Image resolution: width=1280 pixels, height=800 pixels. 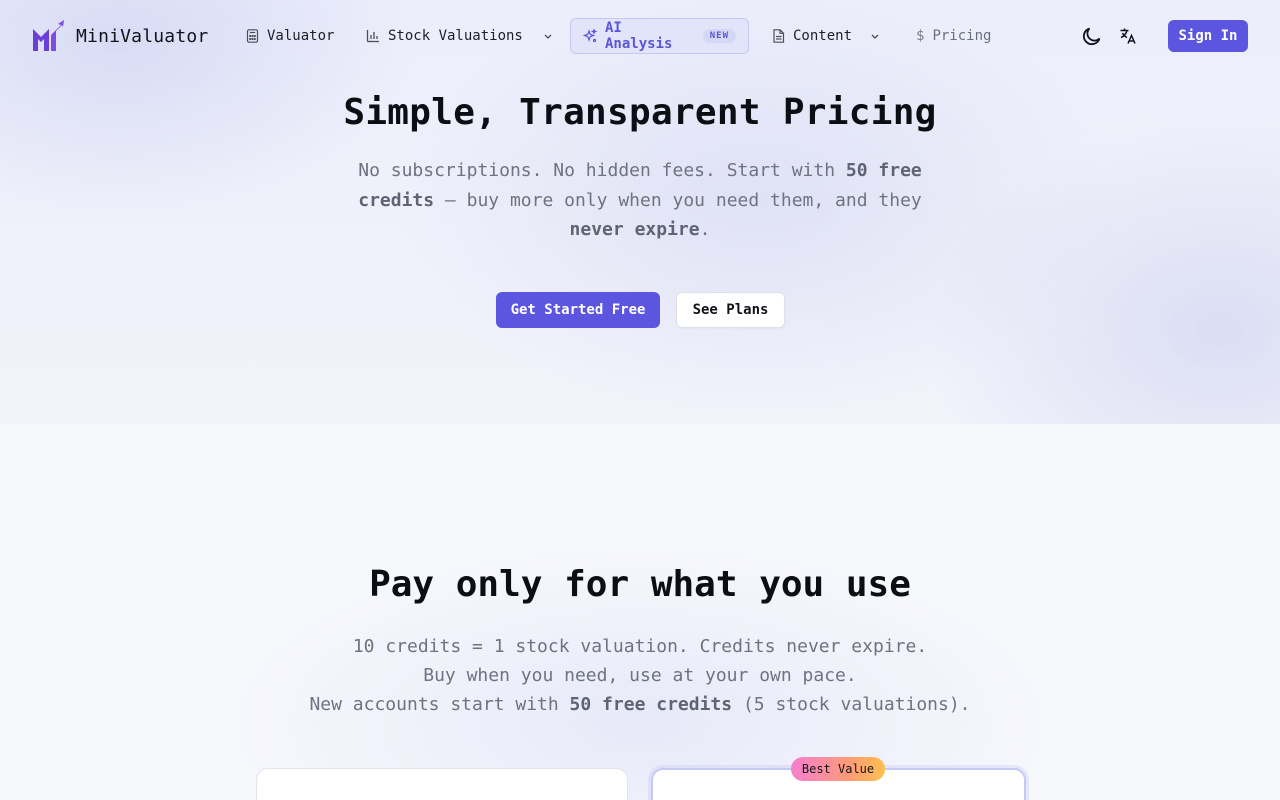 I want to click on sparkles-icon, so click(x=590, y=36).